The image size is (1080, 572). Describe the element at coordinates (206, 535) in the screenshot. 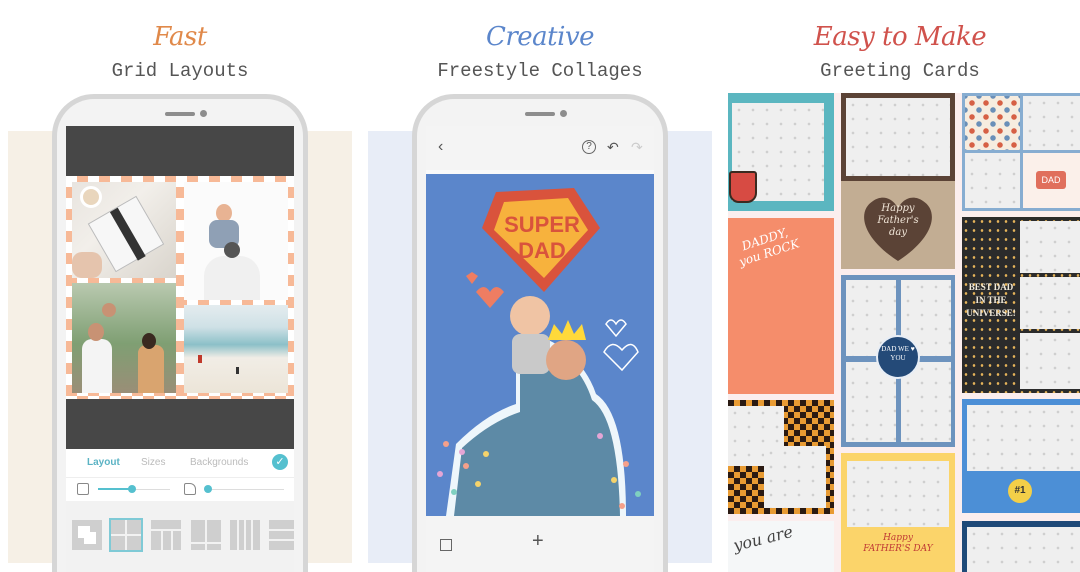

I see `layout-option-grid-2col-split` at that location.